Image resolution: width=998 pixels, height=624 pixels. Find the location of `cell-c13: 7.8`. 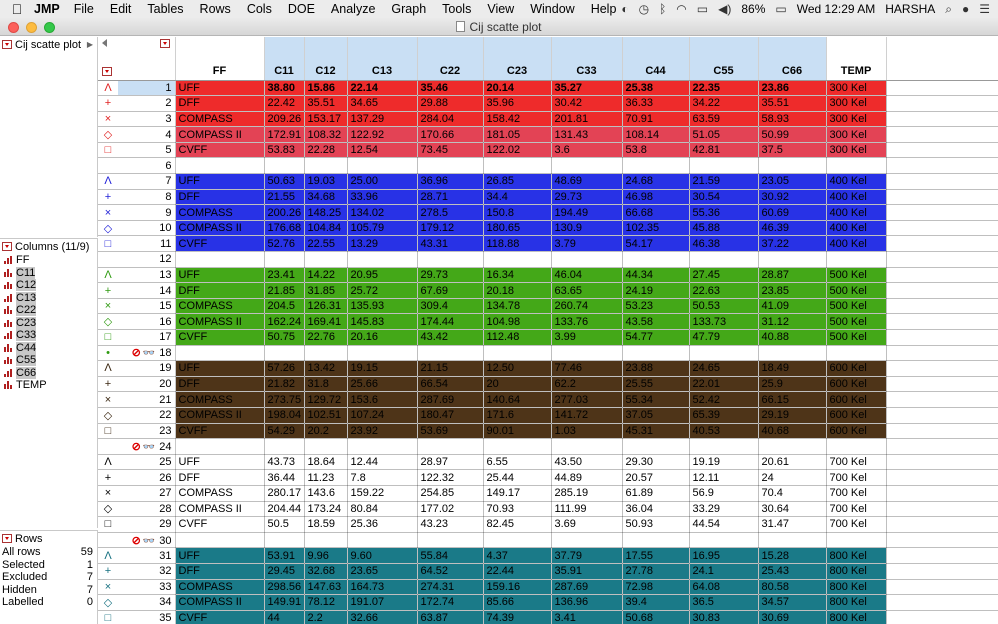

cell-c13: 7.8 is located at coordinates (382, 477).